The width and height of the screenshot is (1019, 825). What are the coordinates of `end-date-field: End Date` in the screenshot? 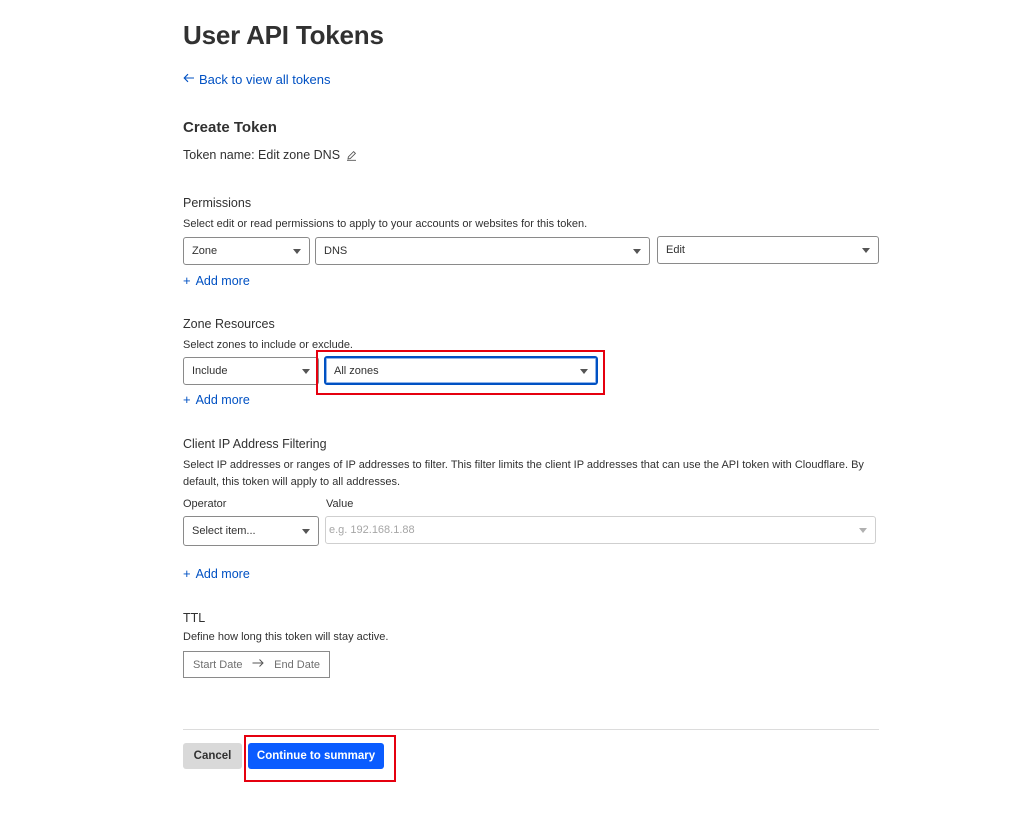 It's located at (297, 665).